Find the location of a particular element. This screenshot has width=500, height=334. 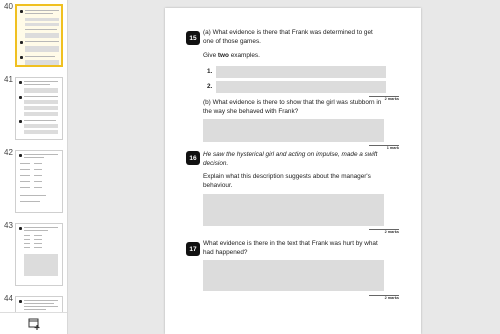

page-thumbnail-sidebar: 40 41 42 43 44 is located at coordinates (34, 167).